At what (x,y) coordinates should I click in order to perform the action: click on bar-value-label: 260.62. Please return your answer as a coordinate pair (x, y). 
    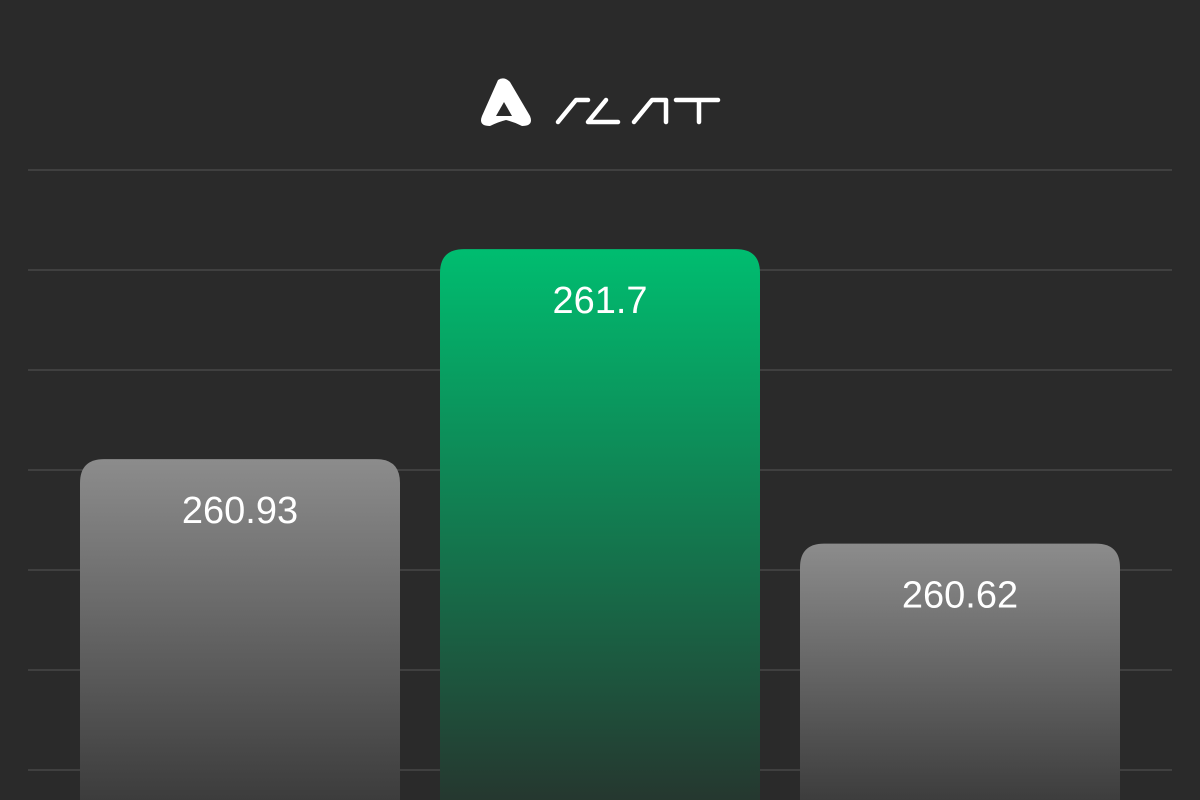
    Looking at the image, I should click on (960, 596).